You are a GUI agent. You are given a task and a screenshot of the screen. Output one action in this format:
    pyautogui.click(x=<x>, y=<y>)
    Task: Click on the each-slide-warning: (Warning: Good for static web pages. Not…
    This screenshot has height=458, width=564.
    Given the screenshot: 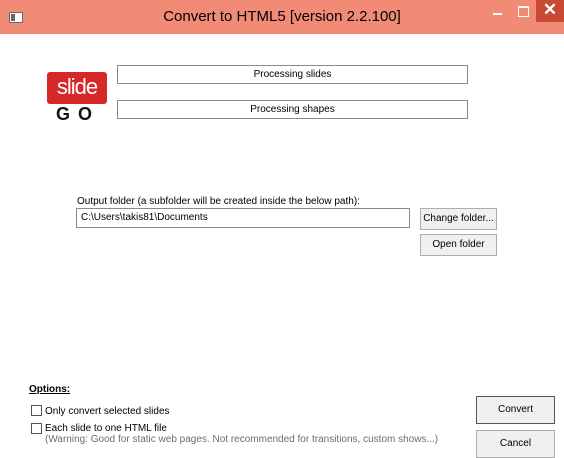 What is the action you would take?
    pyautogui.click(x=242, y=439)
    